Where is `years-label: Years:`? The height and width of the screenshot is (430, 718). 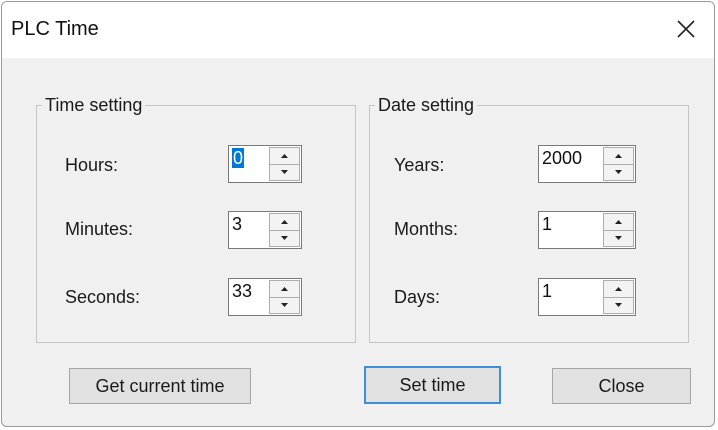 years-label: Years: is located at coordinates (419, 165).